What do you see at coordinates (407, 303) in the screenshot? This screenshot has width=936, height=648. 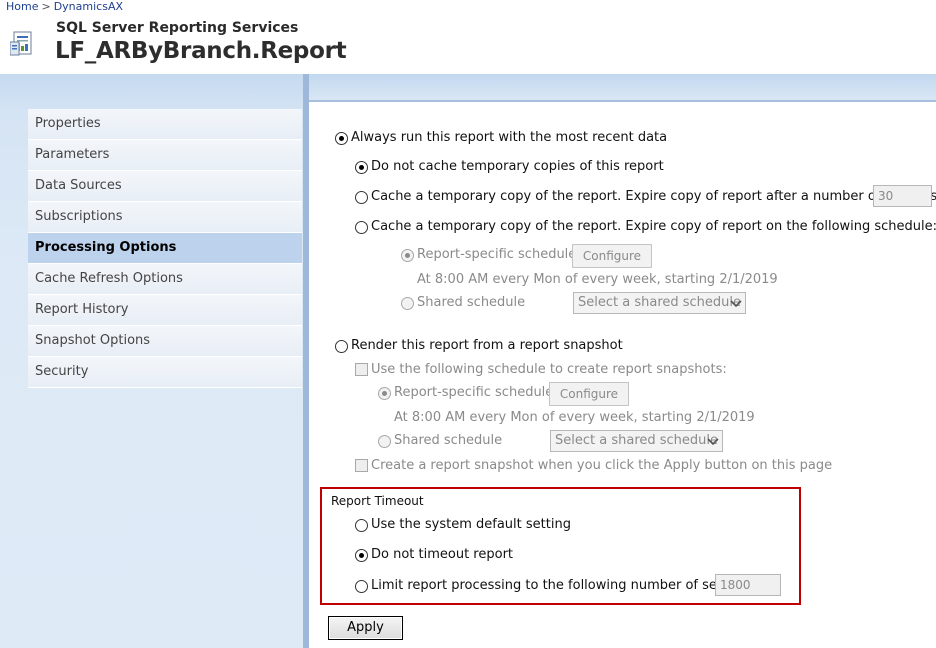 I see `cache-shared-radio` at bounding box center [407, 303].